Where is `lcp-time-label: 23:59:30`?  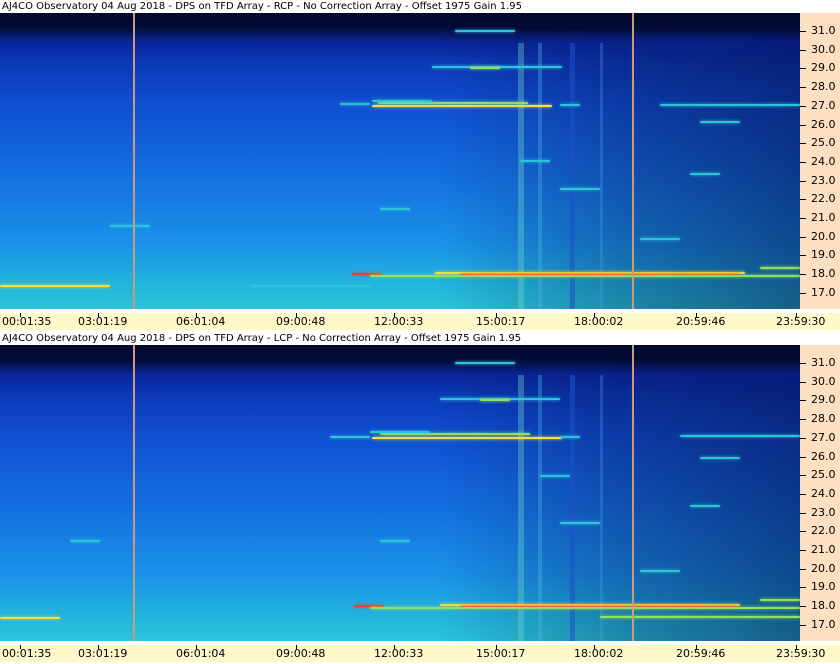 lcp-time-label: 23:59:30 is located at coordinates (801, 653).